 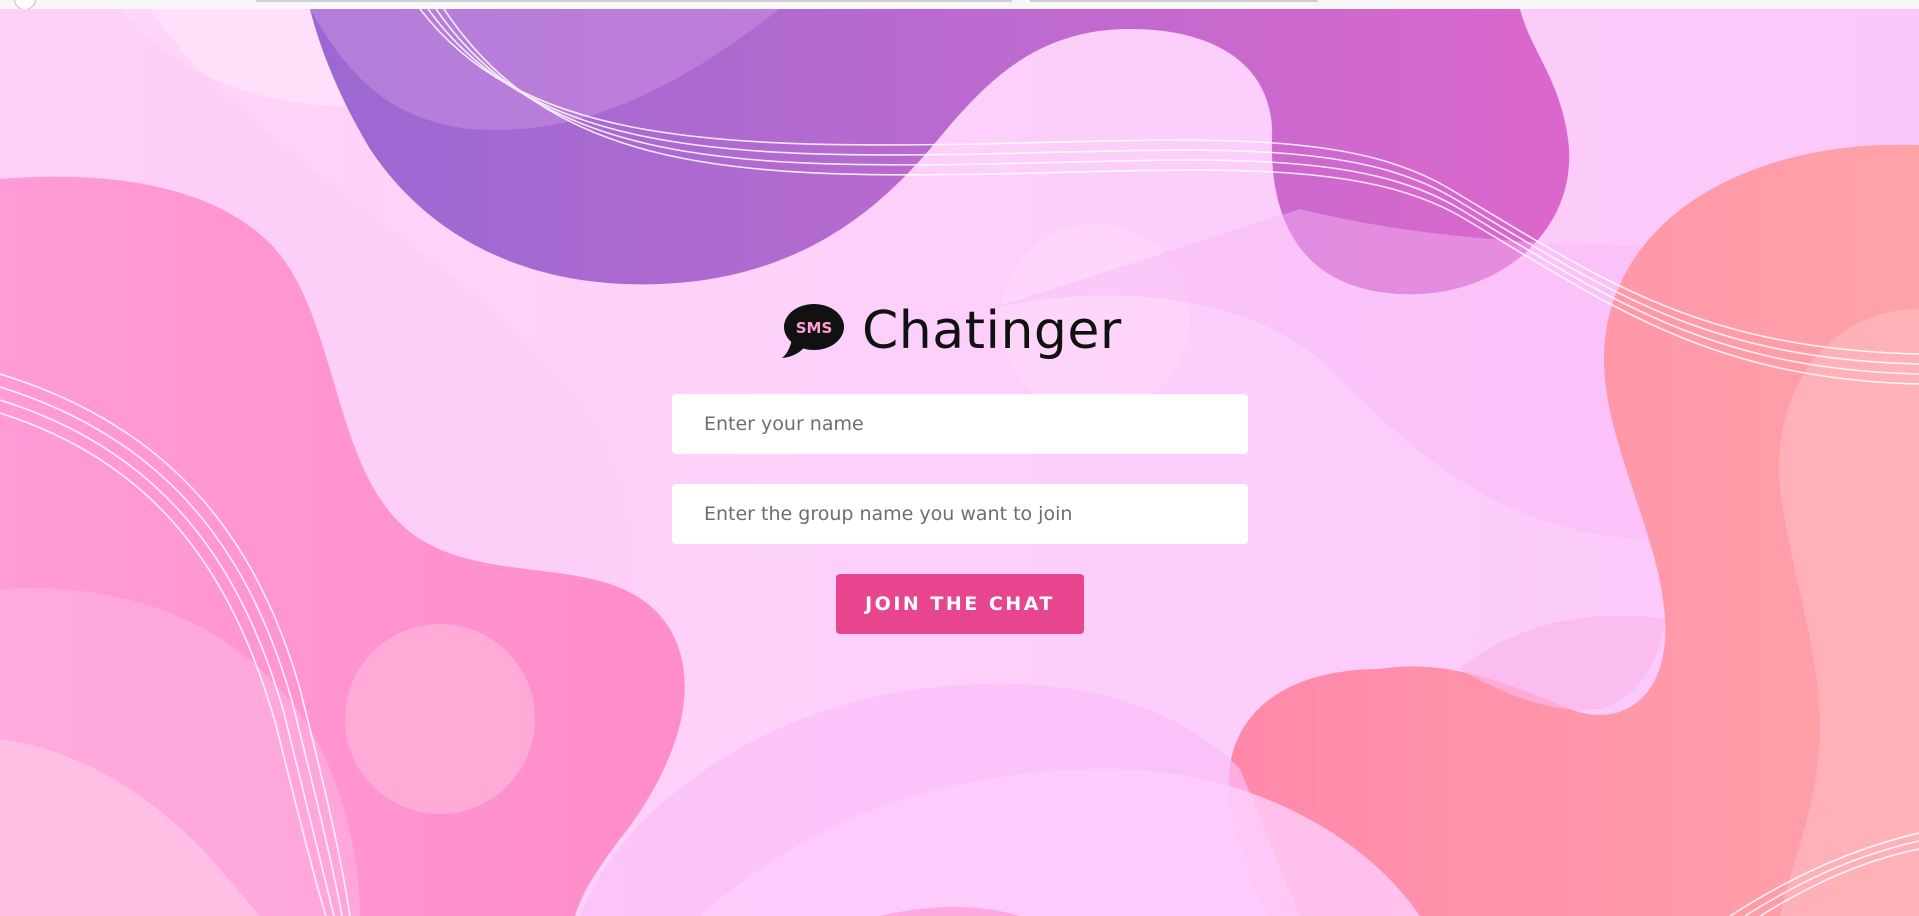 I want to click on sms-icon-text: SMS, so click(x=814, y=328).